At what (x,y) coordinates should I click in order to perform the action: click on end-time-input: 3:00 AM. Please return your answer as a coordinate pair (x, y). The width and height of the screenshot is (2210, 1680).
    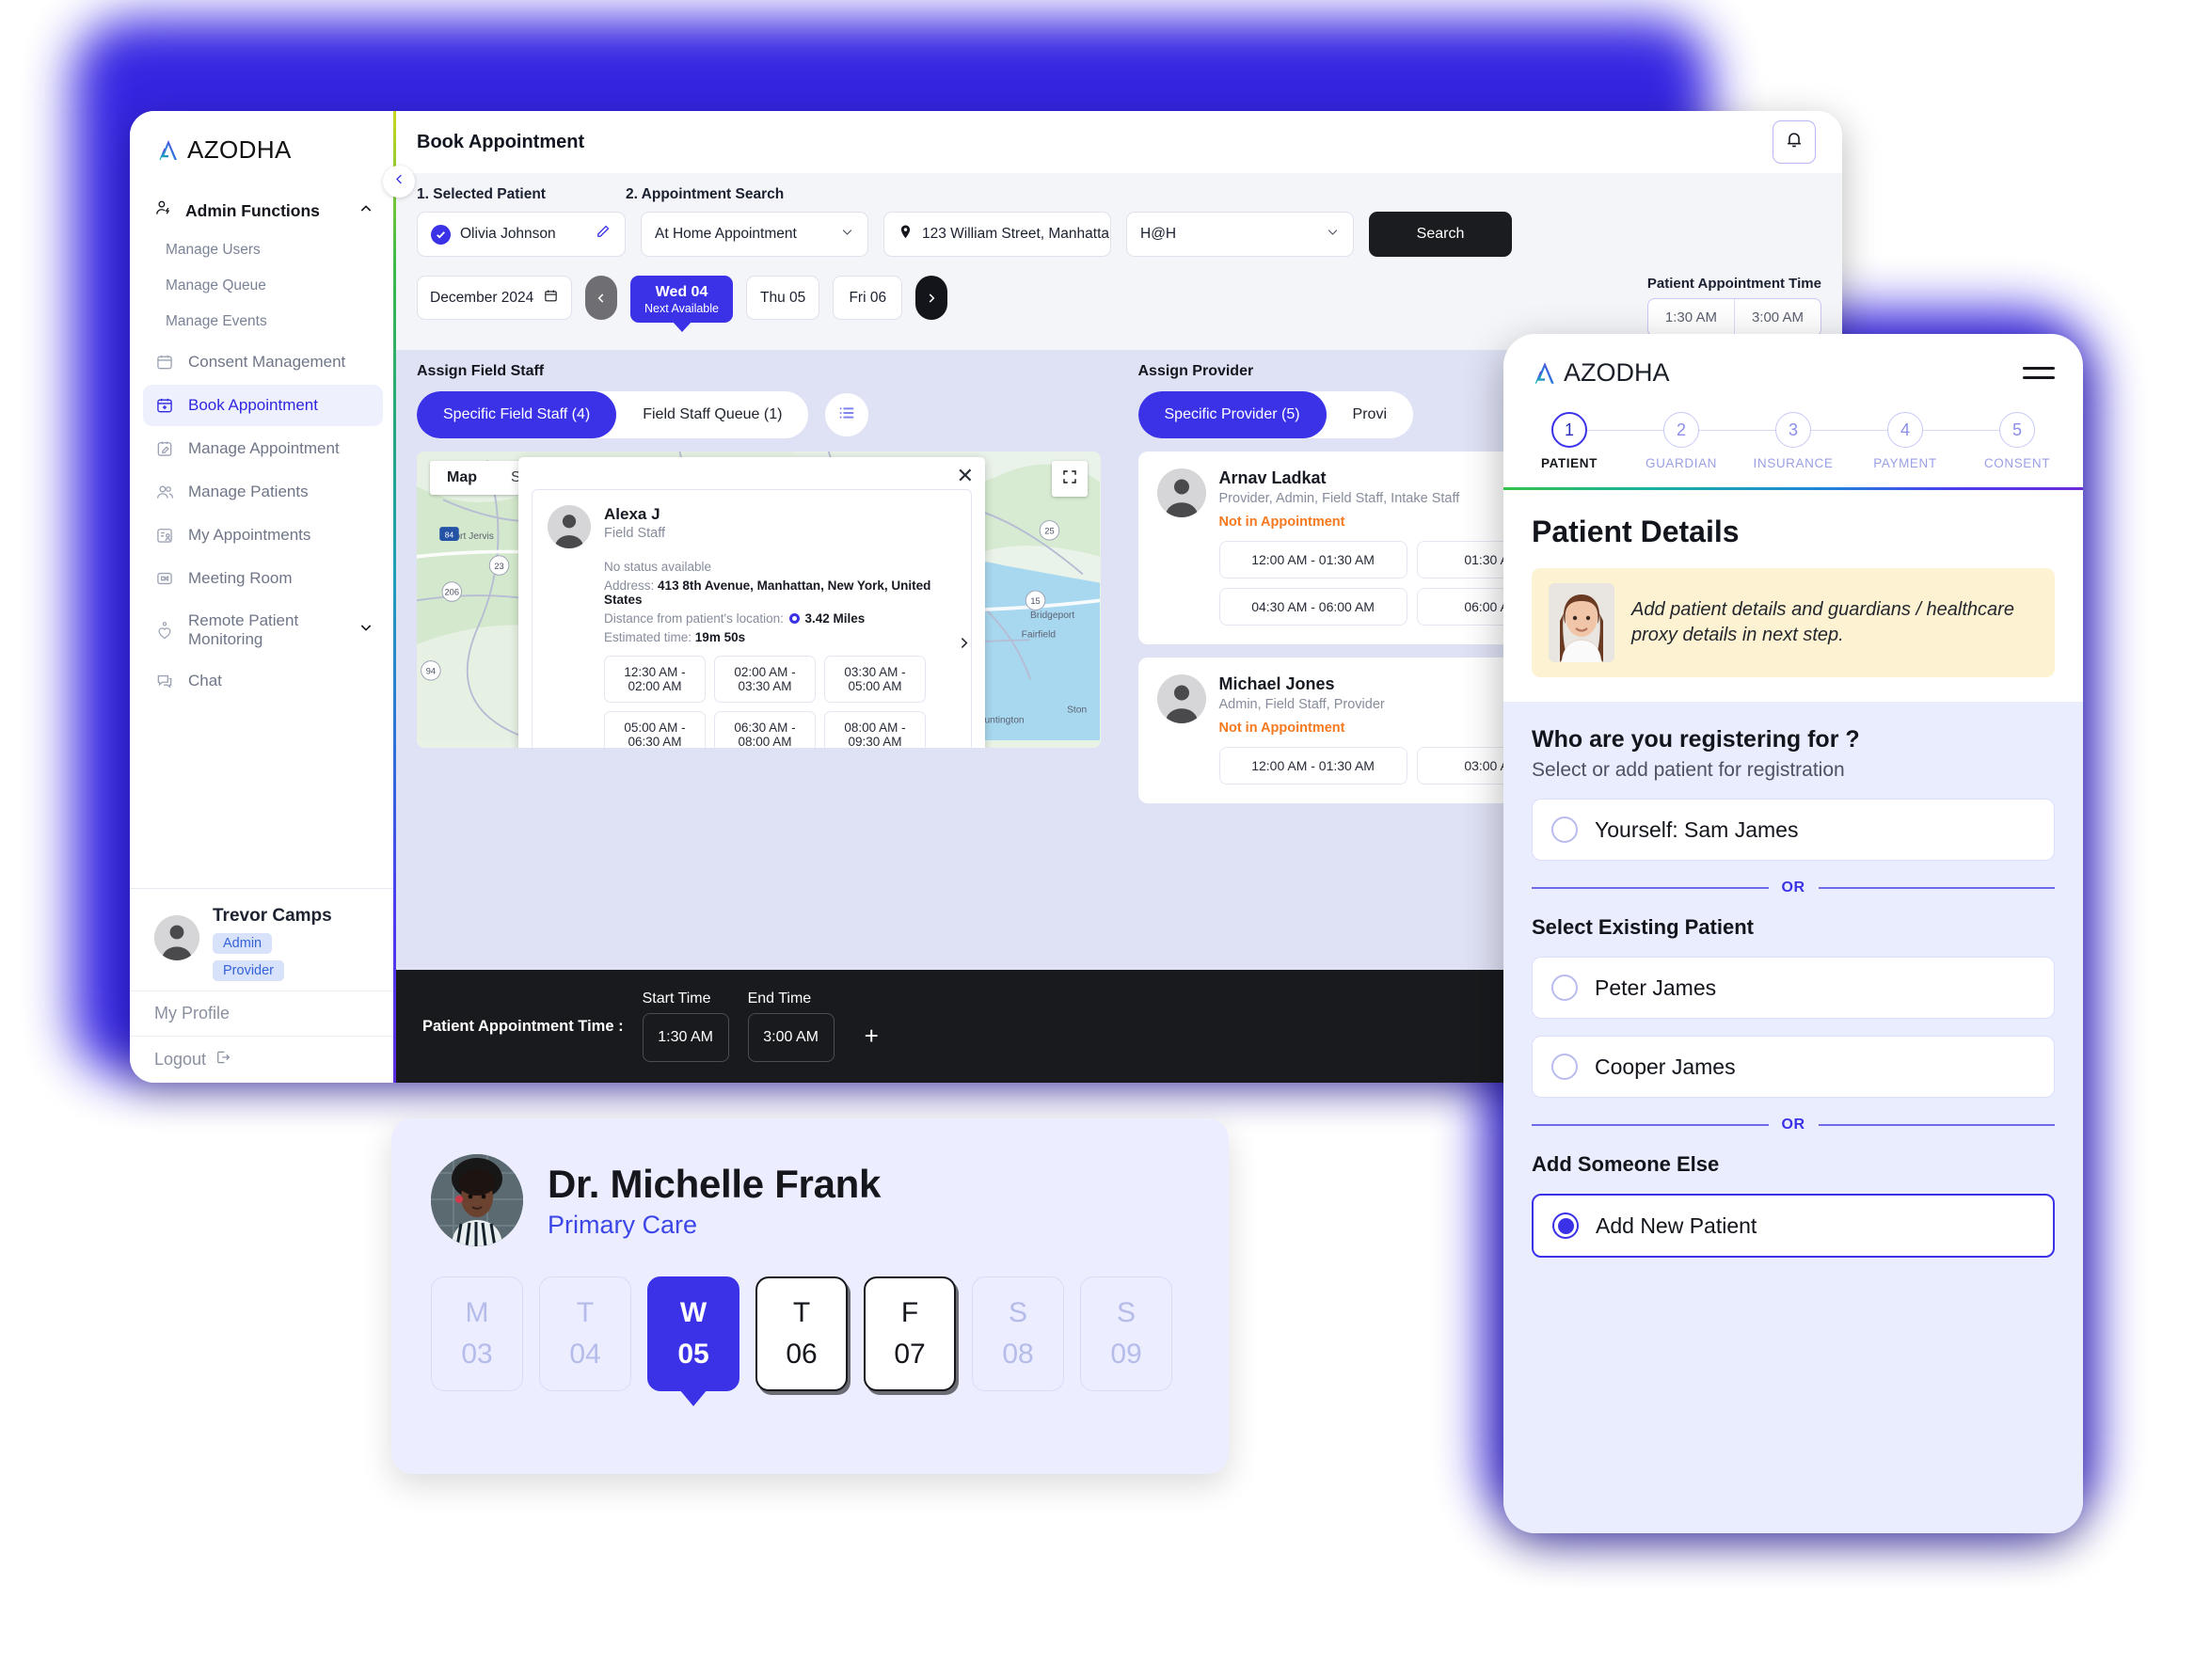
    Looking at the image, I should click on (791, 1037).